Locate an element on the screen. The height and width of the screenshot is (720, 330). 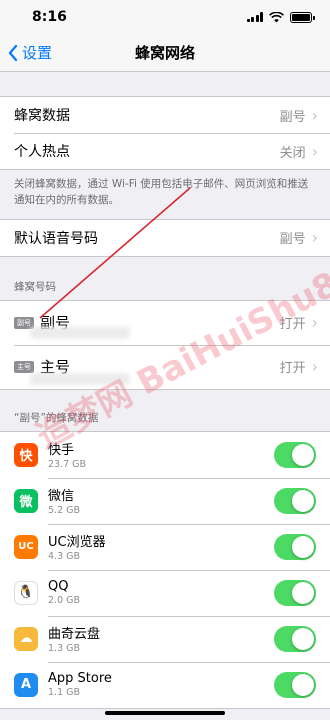
app-row-wechat: 微 微信 5.2 GB is located at coordinates (165, 500).